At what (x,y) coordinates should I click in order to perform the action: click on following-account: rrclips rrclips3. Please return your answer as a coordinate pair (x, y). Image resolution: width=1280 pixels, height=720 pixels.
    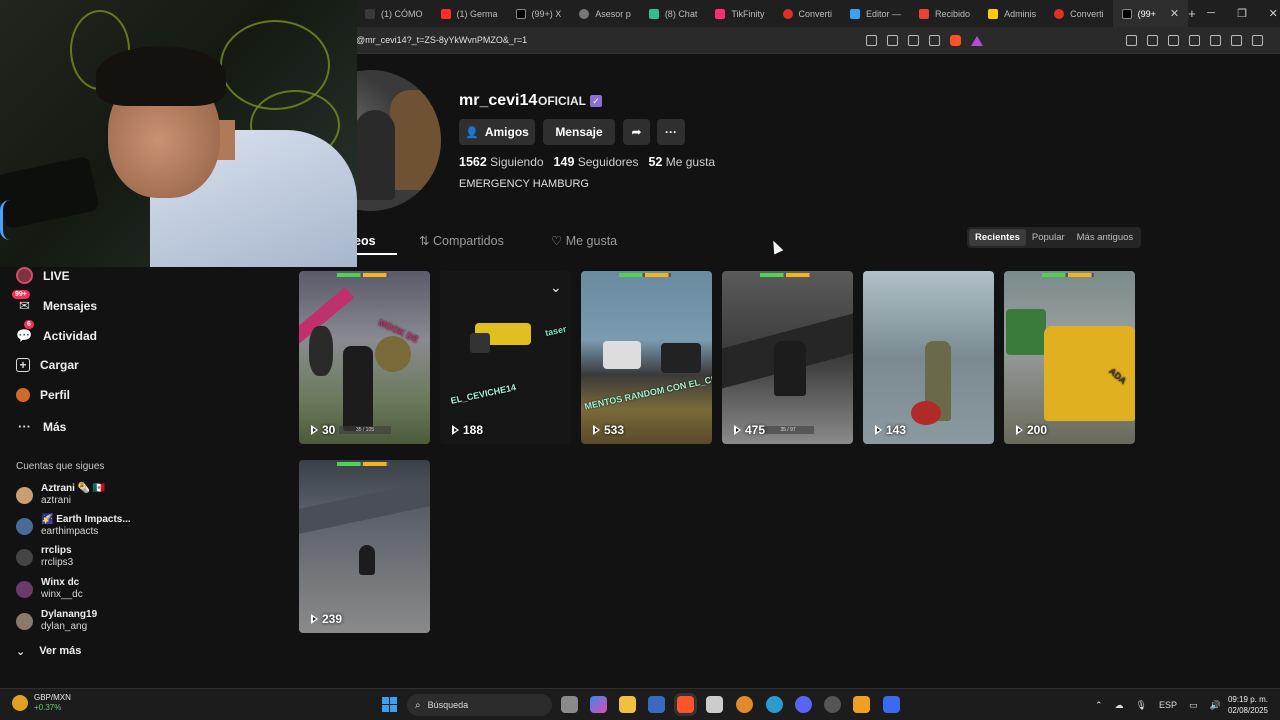
    Looking at the image, I should click on (44, 557).